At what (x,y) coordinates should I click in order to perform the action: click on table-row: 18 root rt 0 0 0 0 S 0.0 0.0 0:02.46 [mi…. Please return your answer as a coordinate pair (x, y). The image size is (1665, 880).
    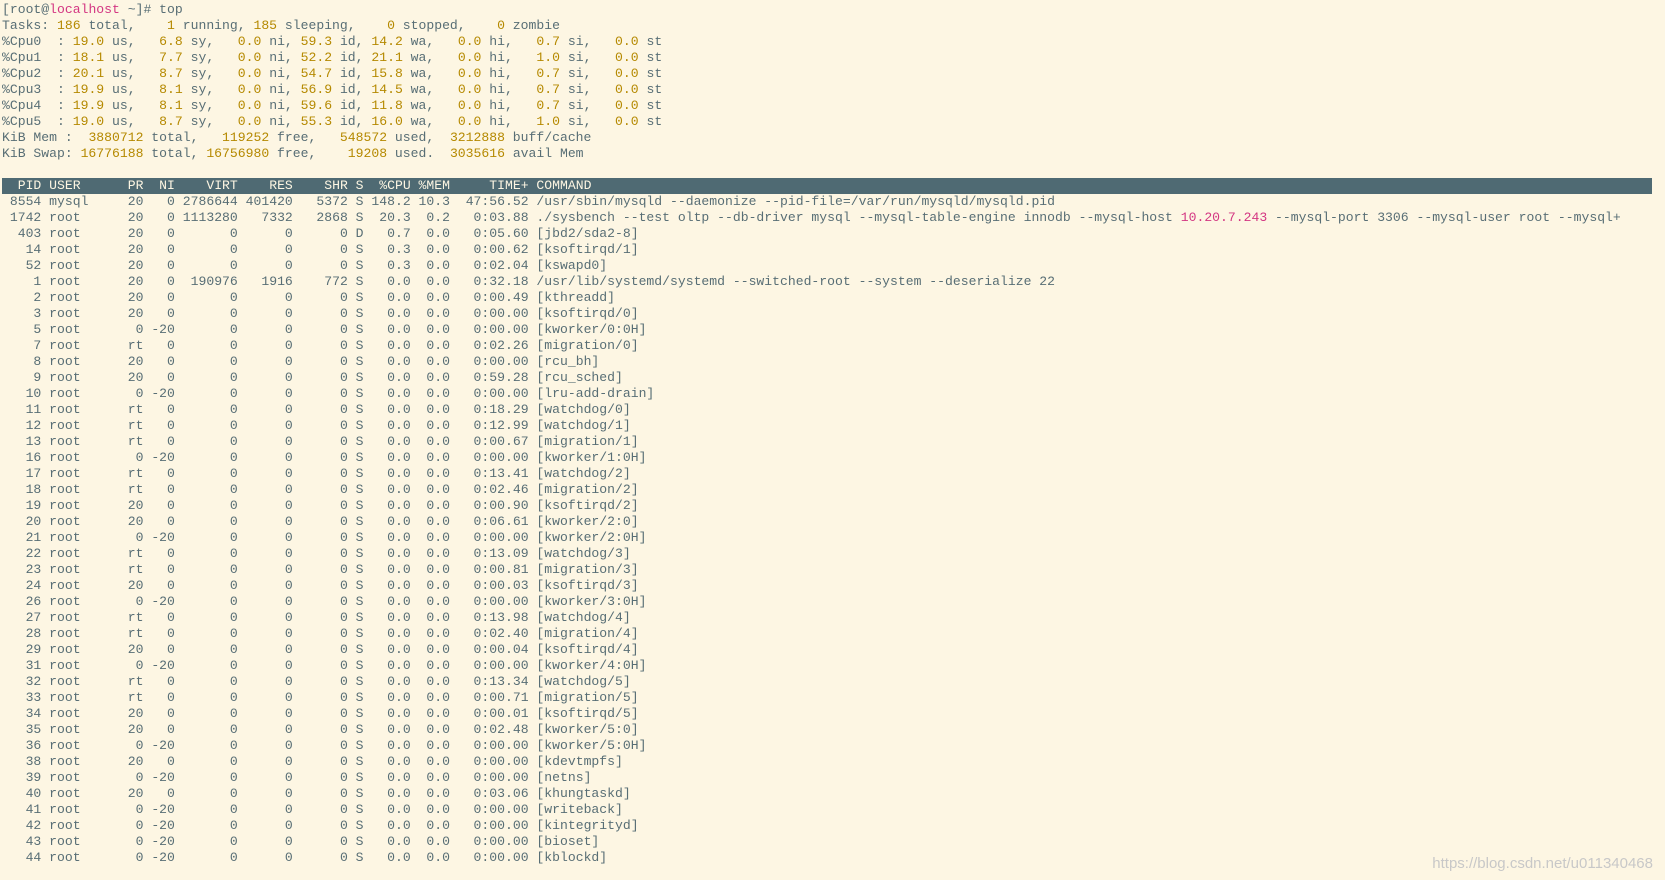
    Looking at the image, I should click on (833, 490).